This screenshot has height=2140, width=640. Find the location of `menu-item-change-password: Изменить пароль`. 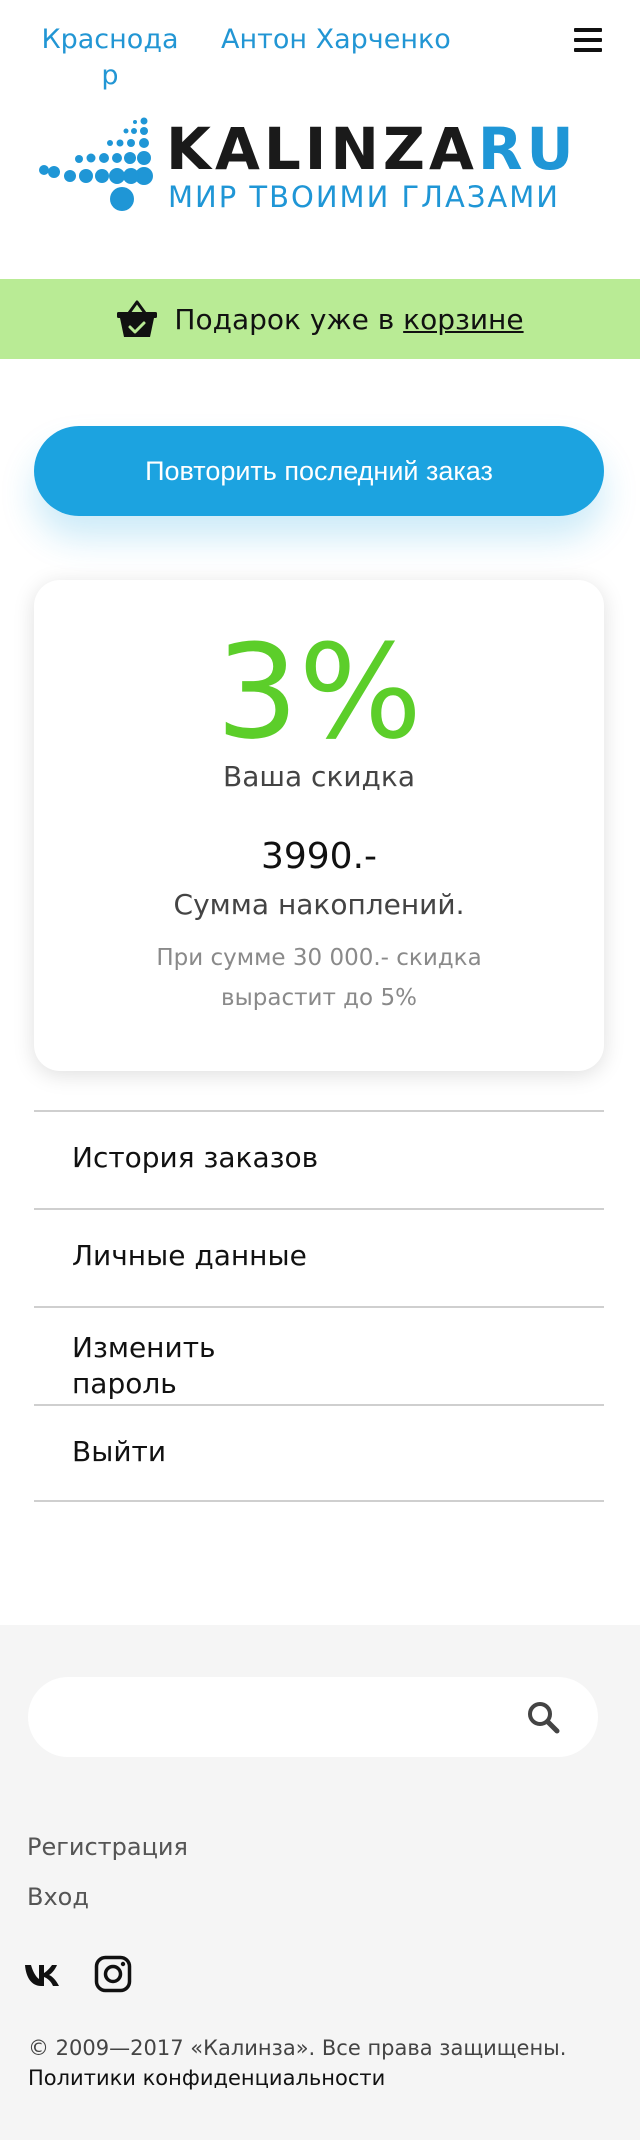

menu-item-change-password: Изменить пароль is located at coordinates (319, 1355).